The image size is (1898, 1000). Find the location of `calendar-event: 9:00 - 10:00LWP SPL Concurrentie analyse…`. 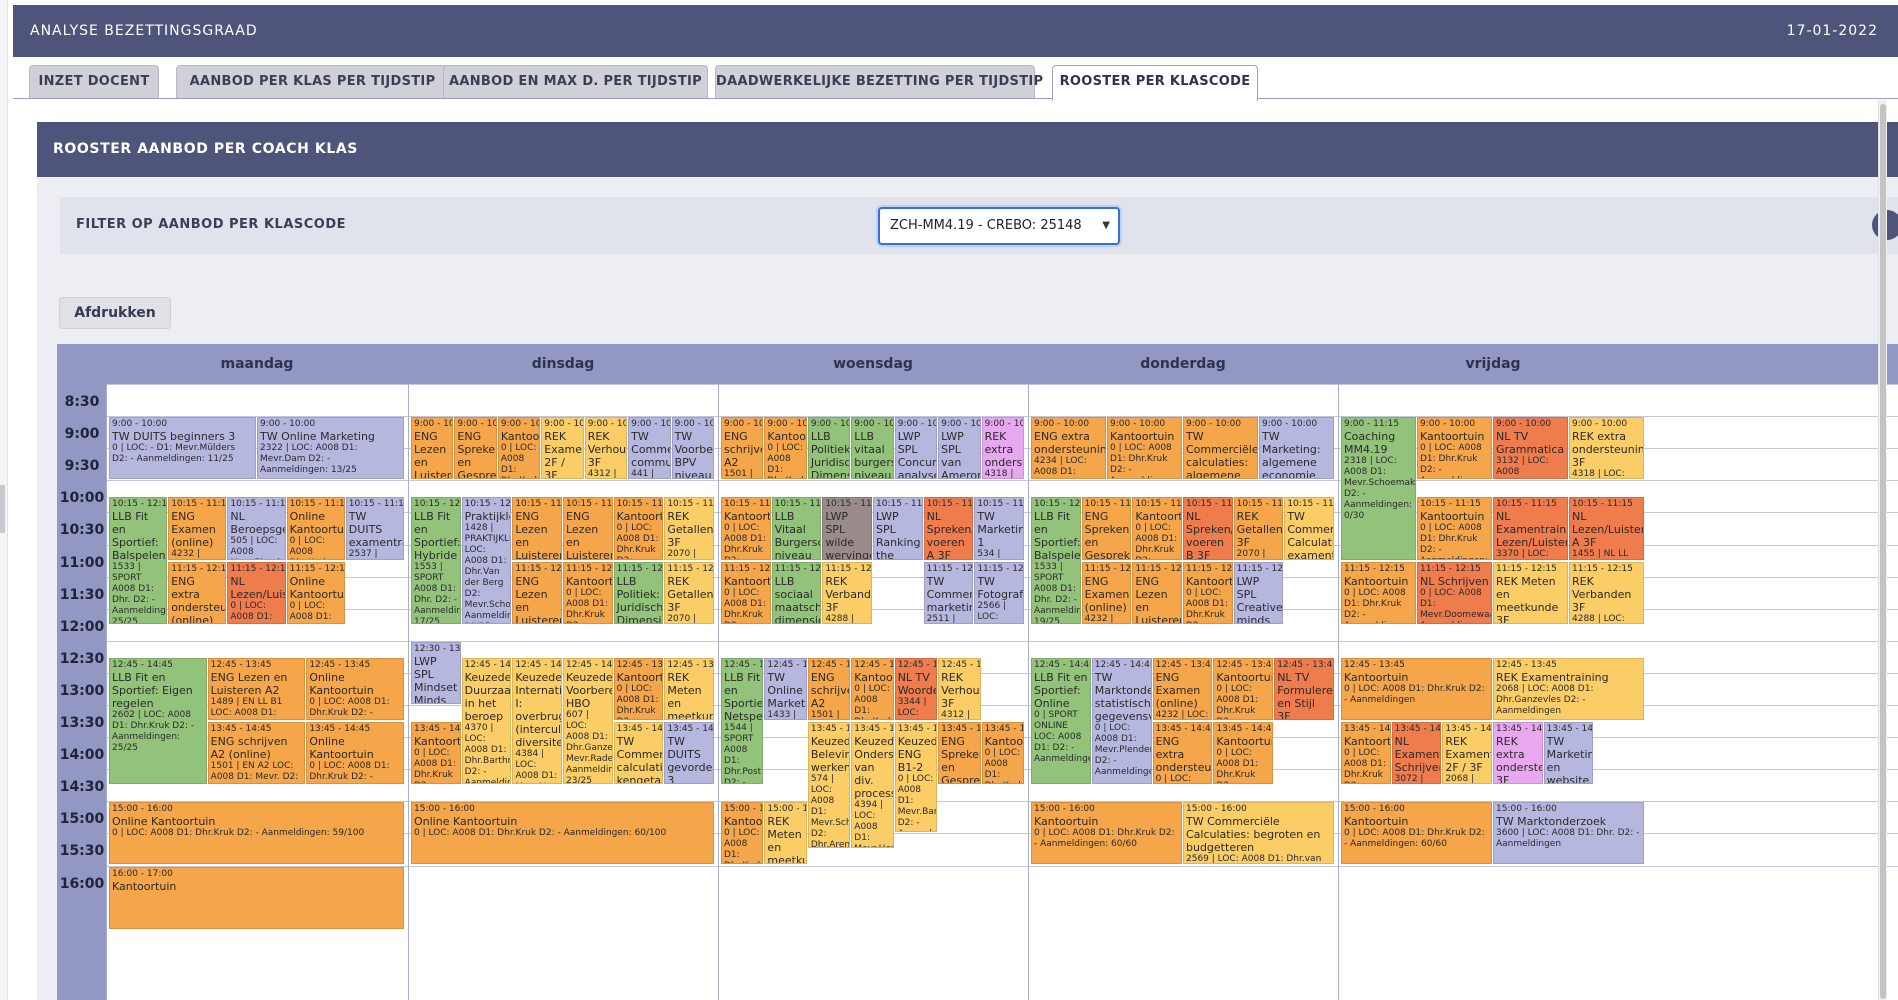

calendar-event: 9:00 - 10:00LWP SPL Concurrentie analyse… is located at coordinates (916, 448).